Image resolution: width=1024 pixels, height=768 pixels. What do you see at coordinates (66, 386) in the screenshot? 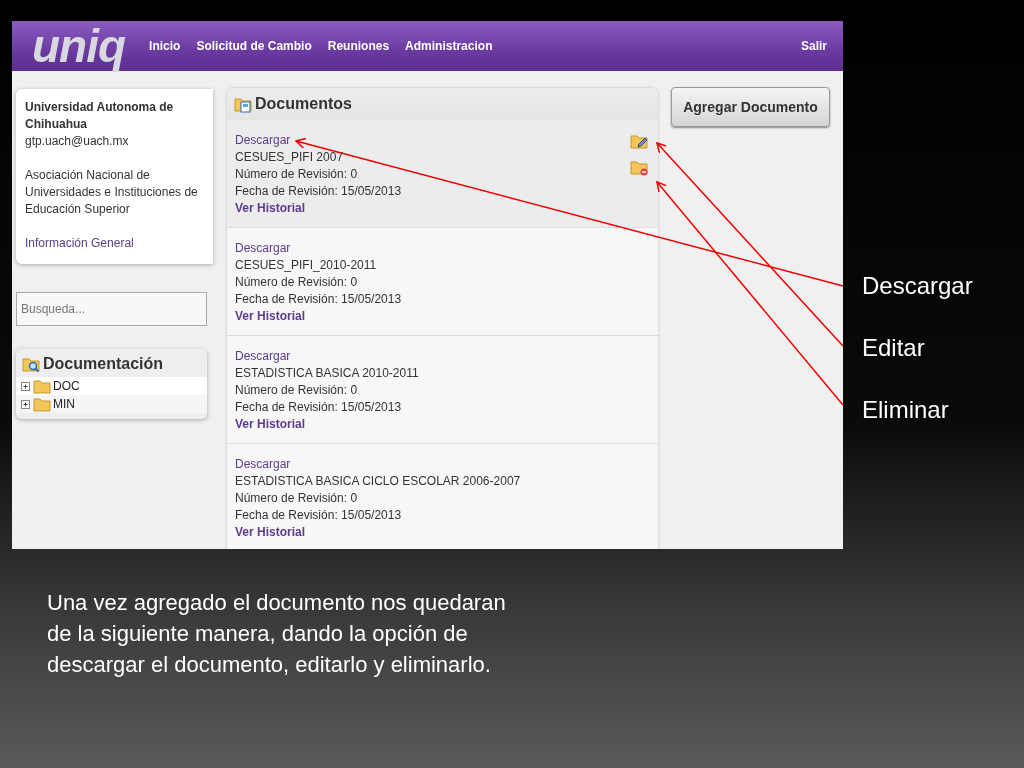
I see `tree-item-label: DOC` at bounding box center [66, 386].